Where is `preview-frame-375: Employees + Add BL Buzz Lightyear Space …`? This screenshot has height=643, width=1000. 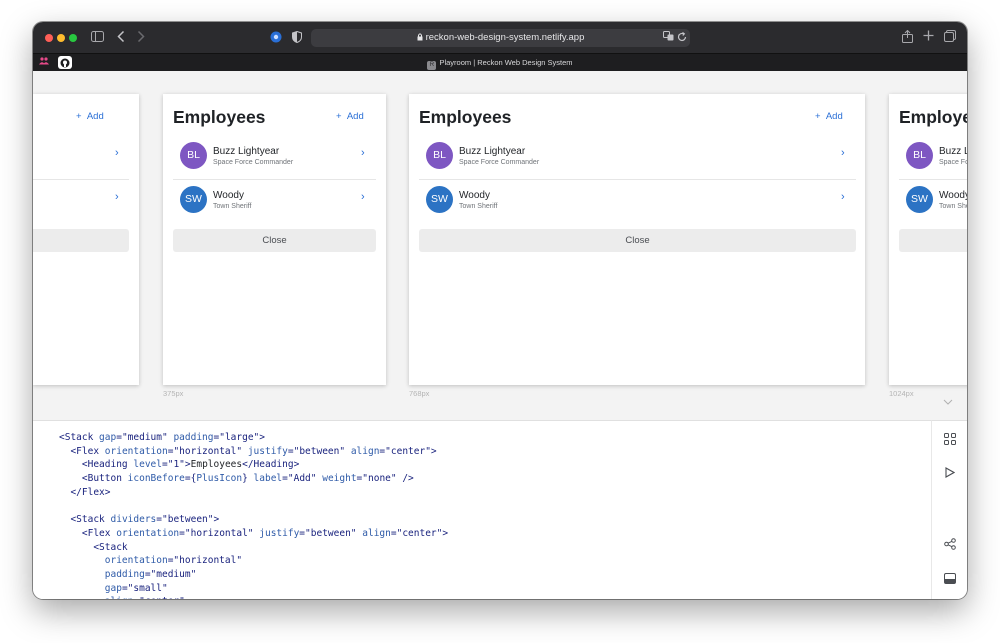 preview-frame-375: Employees + Add BL Buzz Lightyear Space … is located at coordinates (274, 239).